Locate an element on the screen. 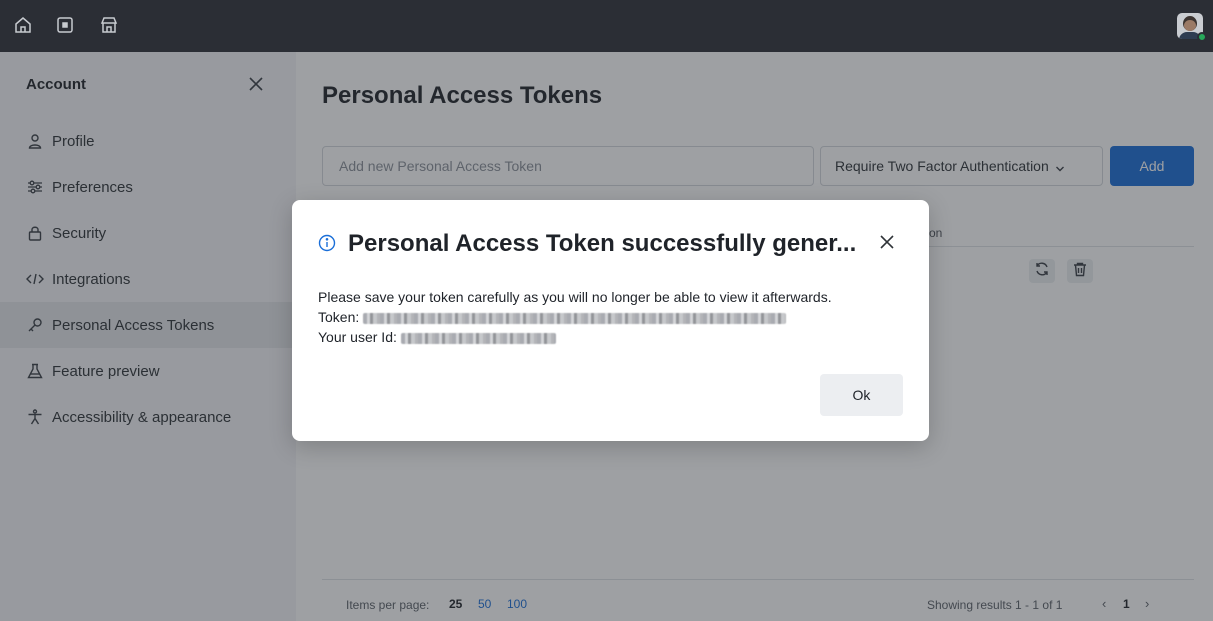 The width and height of the screenshot is (1213, 621). online-status-dot is located at coordinates (1202, 37).